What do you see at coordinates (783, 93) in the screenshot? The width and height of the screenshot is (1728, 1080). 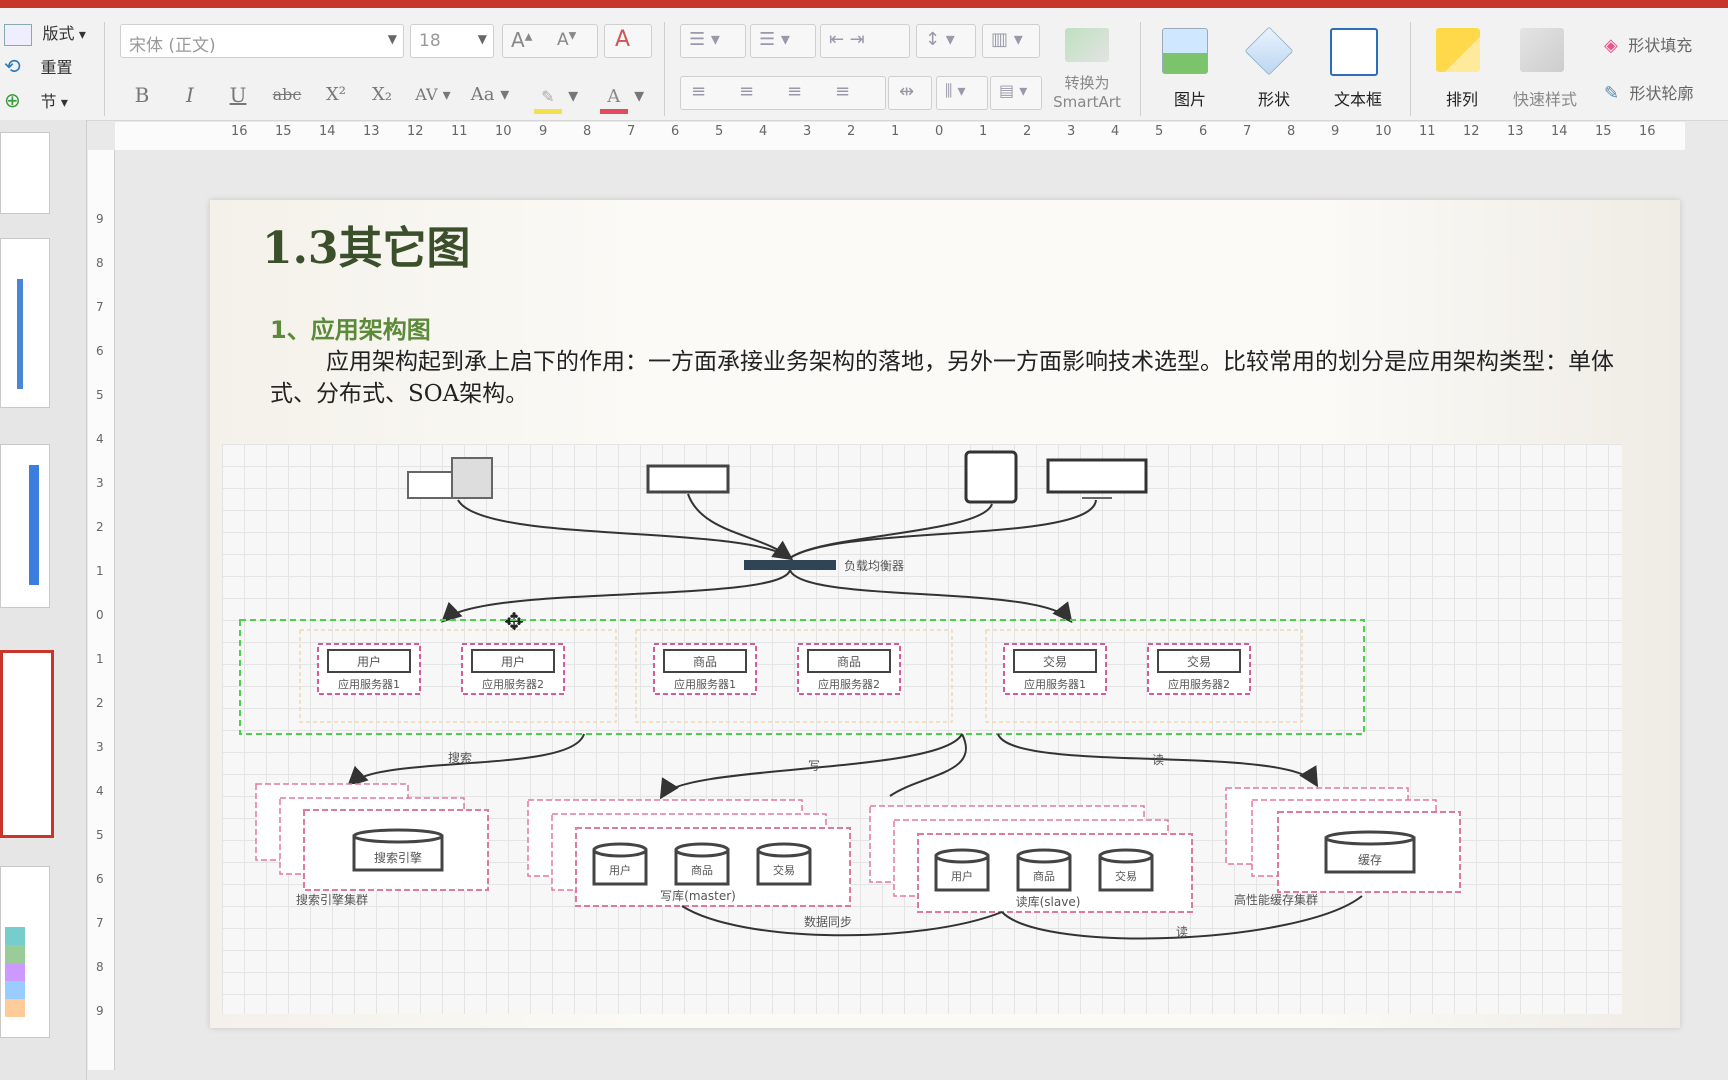 I see `align-buttons: ≡ ≡ ≡ ≡` at bounding box center [783, 93].